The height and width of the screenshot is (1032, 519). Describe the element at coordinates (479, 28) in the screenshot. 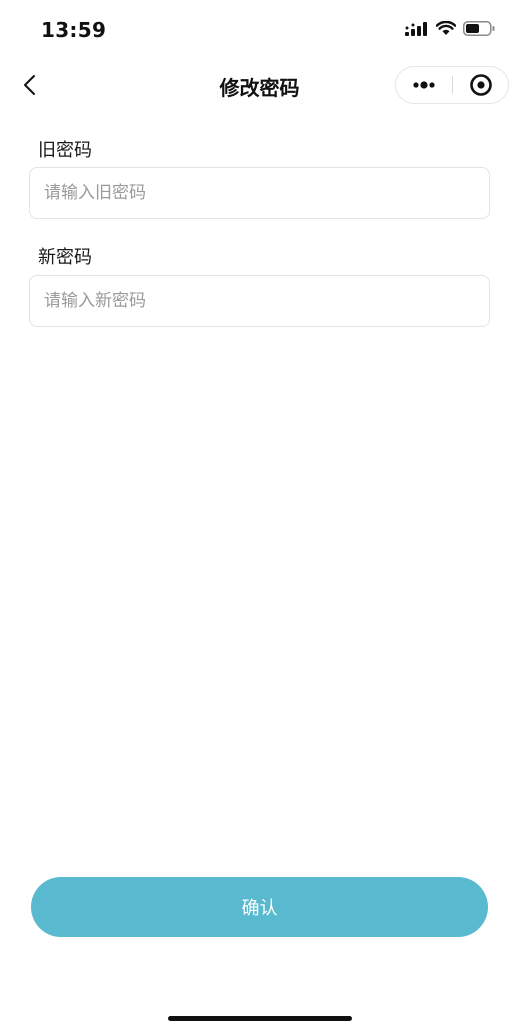

I see `battery-icon` at that location.